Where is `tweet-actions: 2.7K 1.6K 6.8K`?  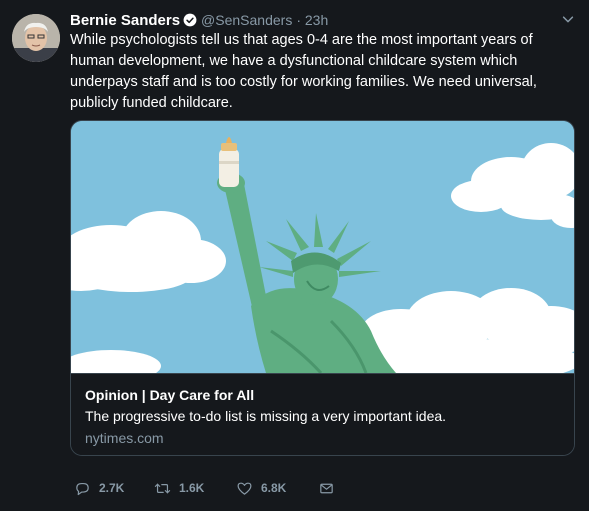 tweet-actions: 2.7K 1.6K 6.8K is located at coordinates (208, 488).